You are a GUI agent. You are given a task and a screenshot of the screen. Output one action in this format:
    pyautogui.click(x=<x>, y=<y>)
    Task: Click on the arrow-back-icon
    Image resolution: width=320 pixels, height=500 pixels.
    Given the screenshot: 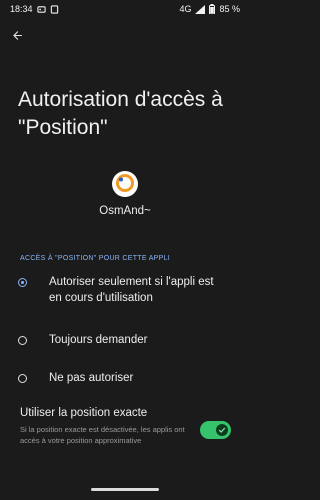 What is the action you would take?
    pyautogui.click(x=17, y=35)
    